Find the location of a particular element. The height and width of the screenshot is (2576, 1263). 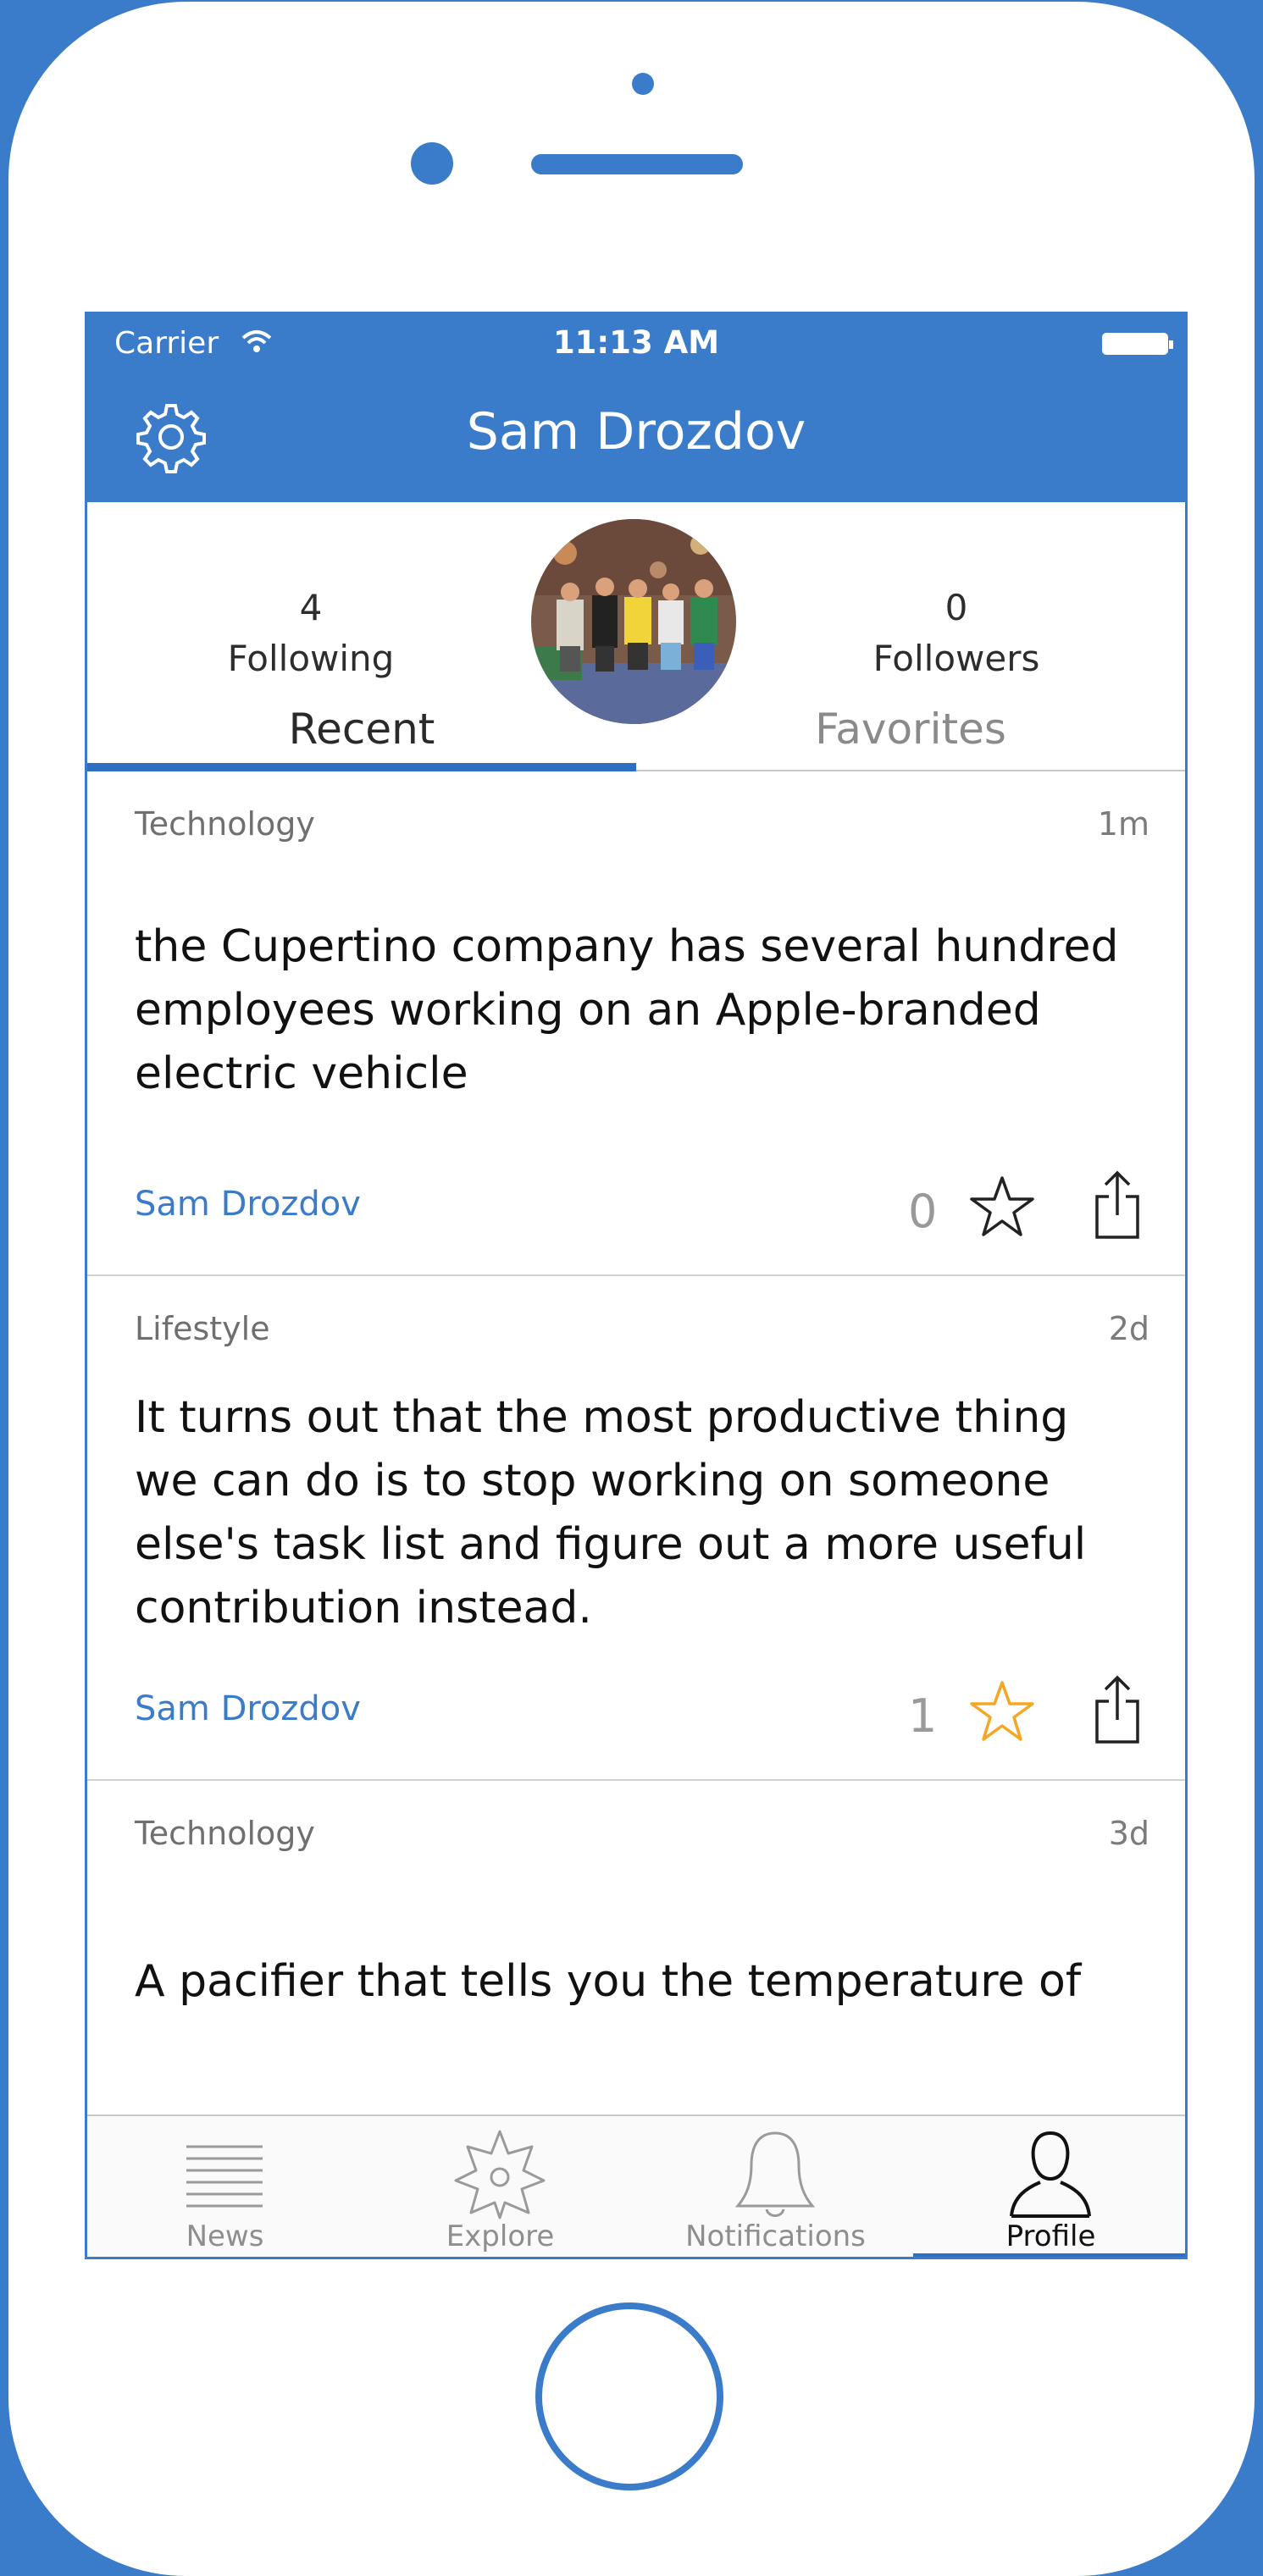

following-label: Following is located at coordinates (311, 658).